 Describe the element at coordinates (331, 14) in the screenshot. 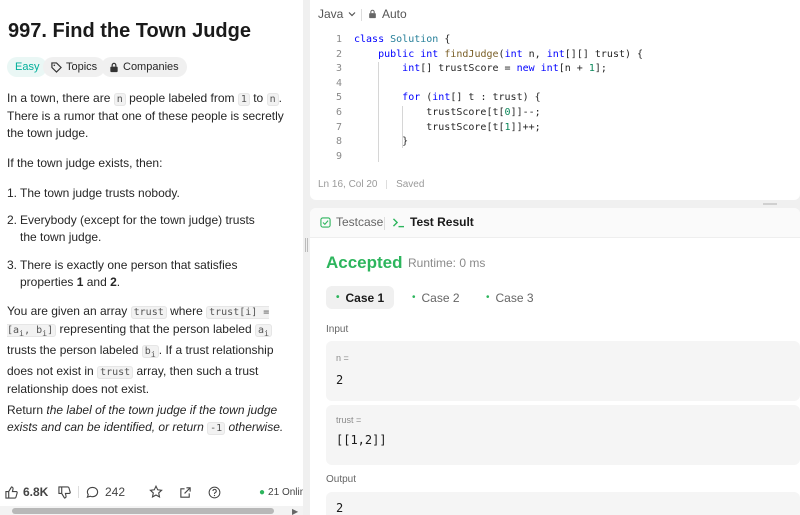

I see `language-label: Java` at that location.